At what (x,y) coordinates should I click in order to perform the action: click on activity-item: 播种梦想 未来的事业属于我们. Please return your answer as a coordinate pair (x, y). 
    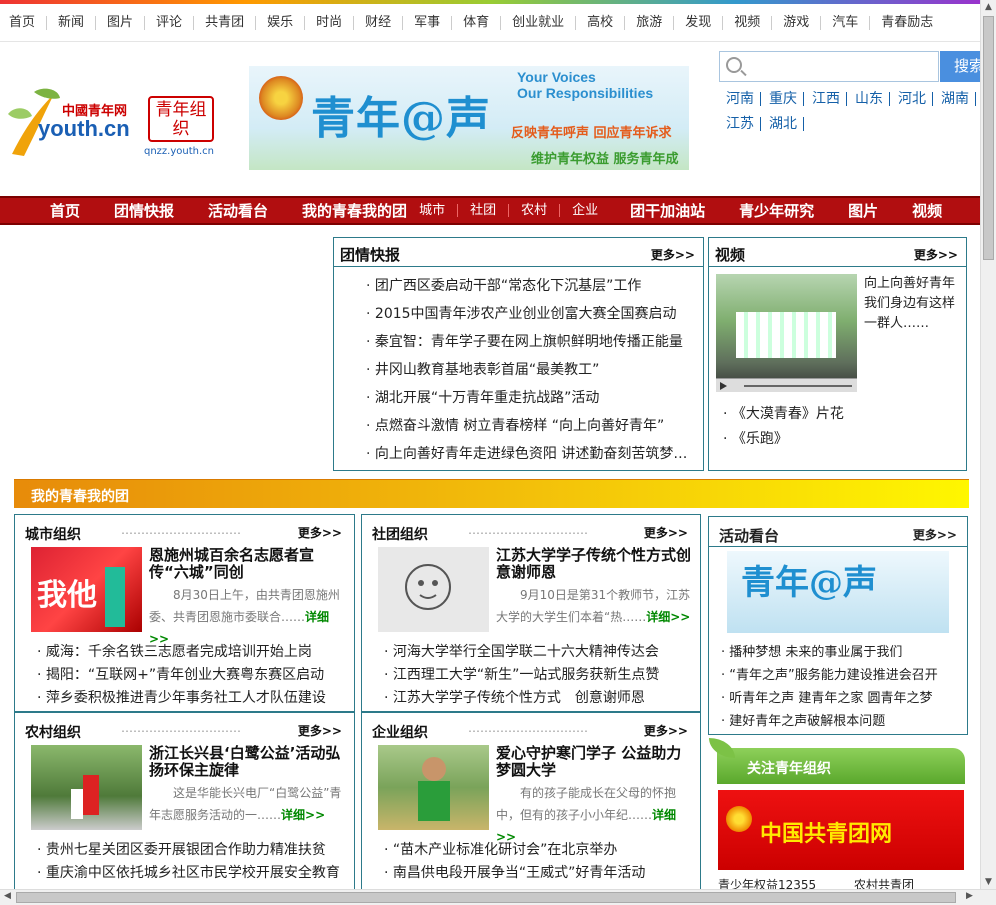
    Looking at the image, I should click on (829, 652).